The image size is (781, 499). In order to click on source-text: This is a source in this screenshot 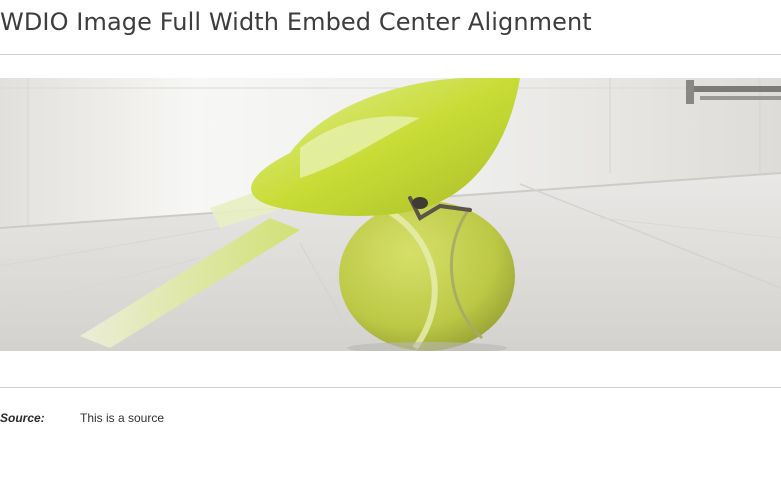, I will do `click(122, 418)`.